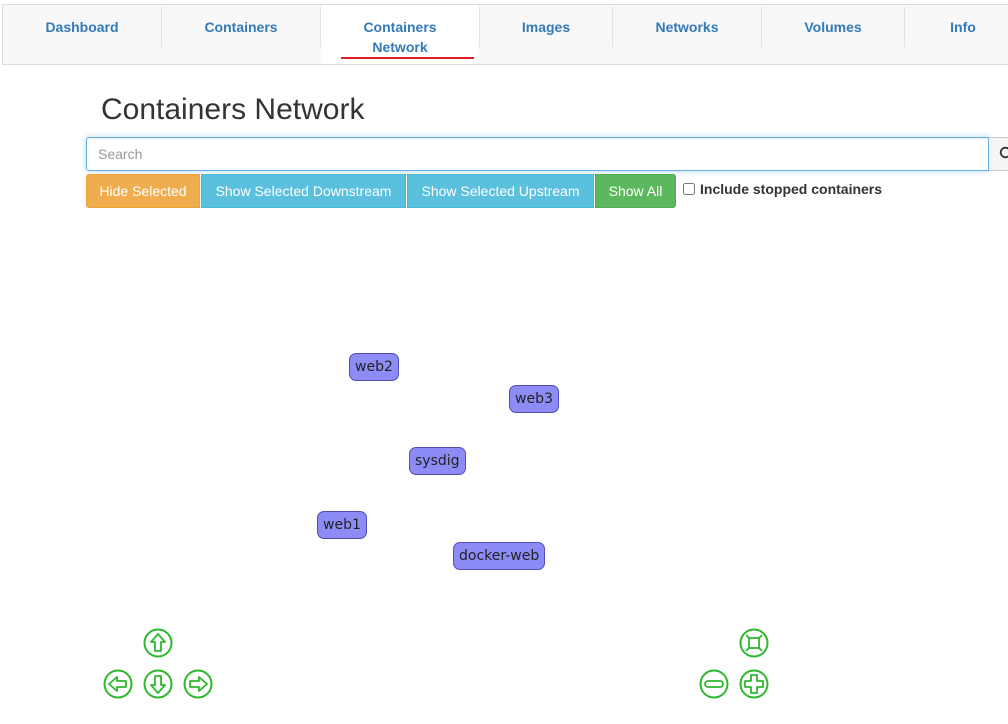 This screenshot has width=1008, height=724. Describe the element at coordinates (400, 27) in the screenshot. I see `tab-containers-network-label-line1: Containers` at that location.